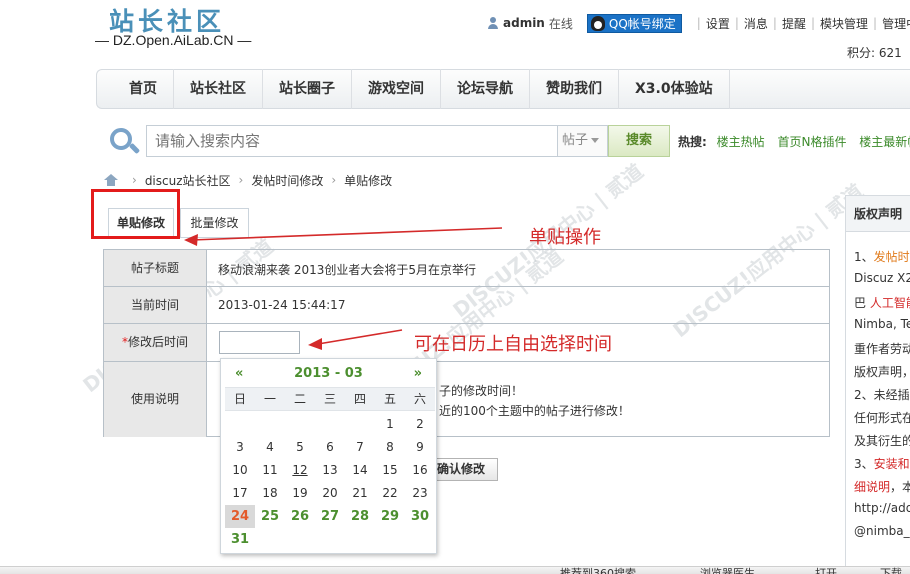  I want to click on user-icon, so click(493, 23).